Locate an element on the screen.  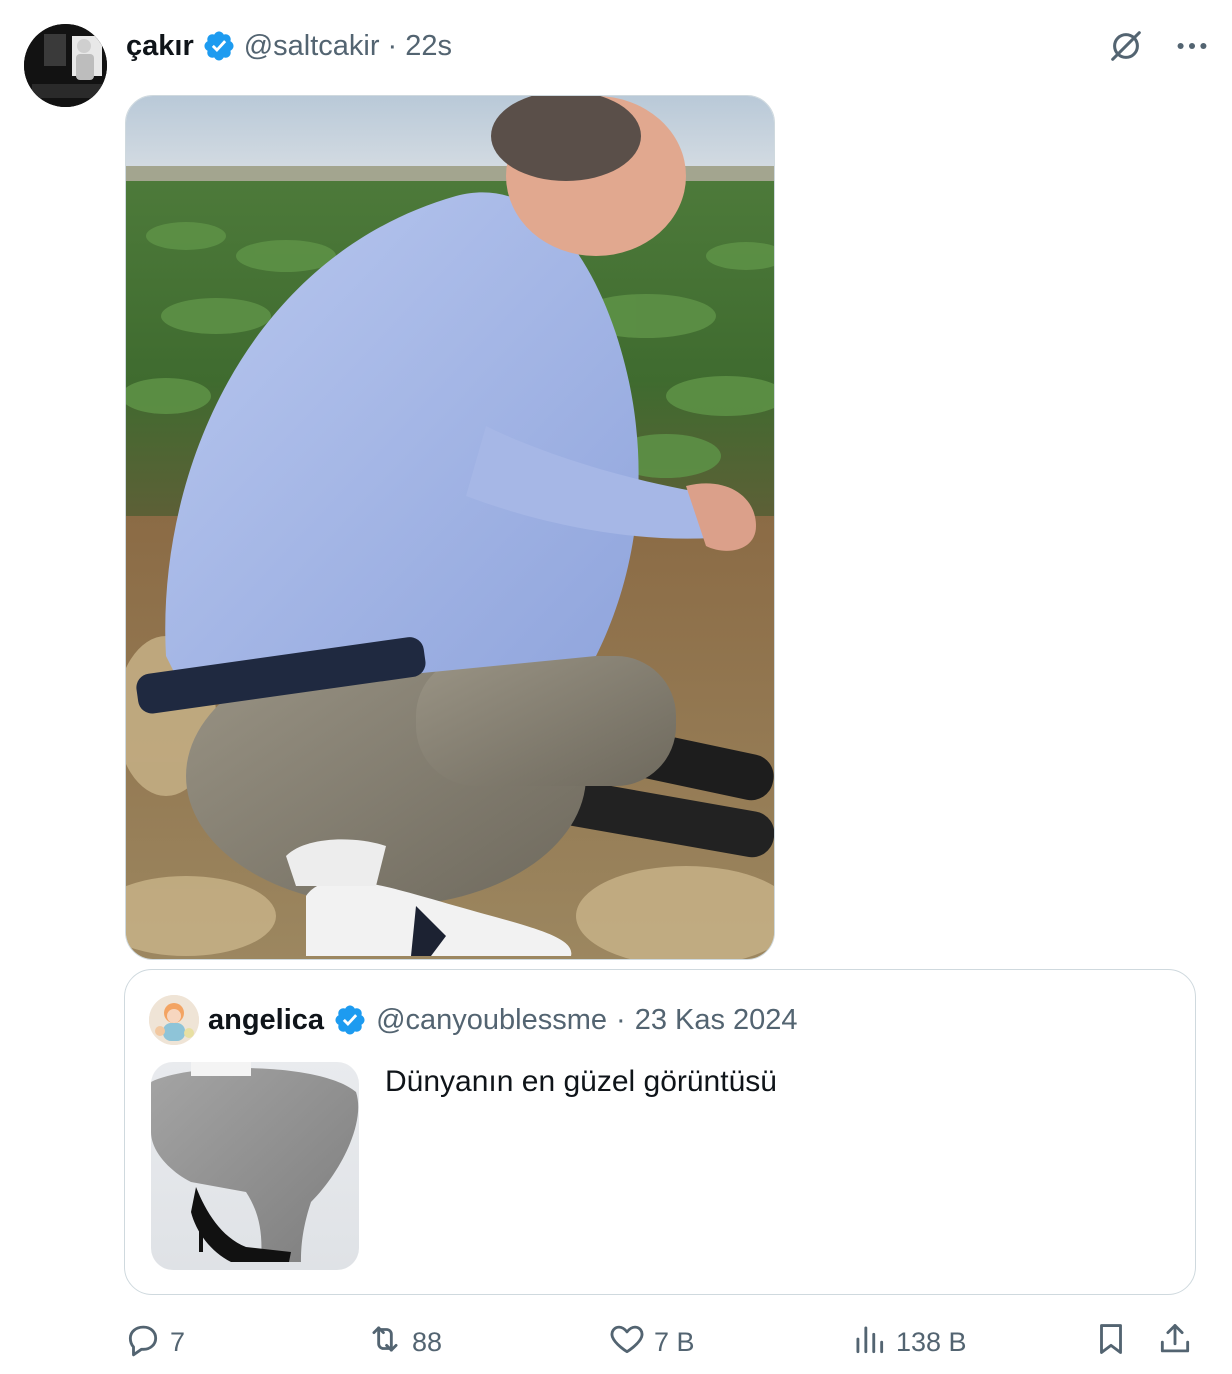
bookmark-button is located at coordinates (1111, 1342).